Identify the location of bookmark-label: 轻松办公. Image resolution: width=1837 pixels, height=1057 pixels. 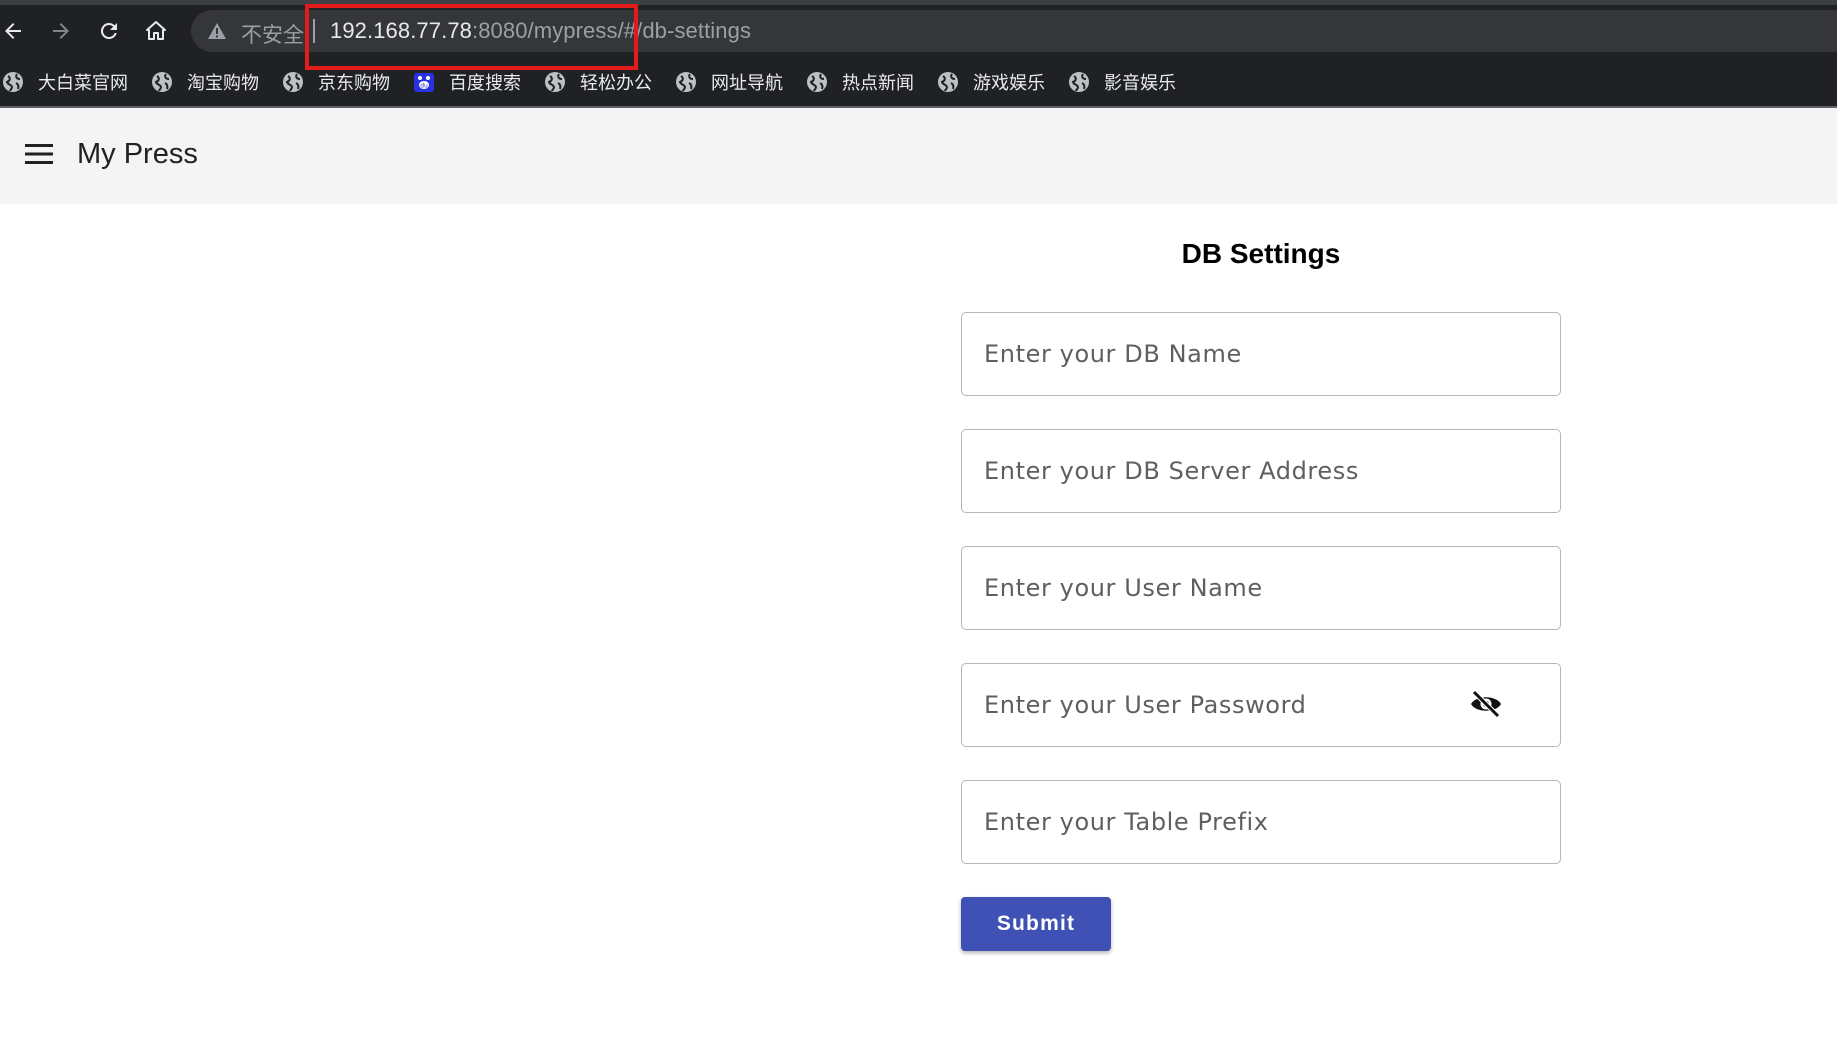
(616, 83).